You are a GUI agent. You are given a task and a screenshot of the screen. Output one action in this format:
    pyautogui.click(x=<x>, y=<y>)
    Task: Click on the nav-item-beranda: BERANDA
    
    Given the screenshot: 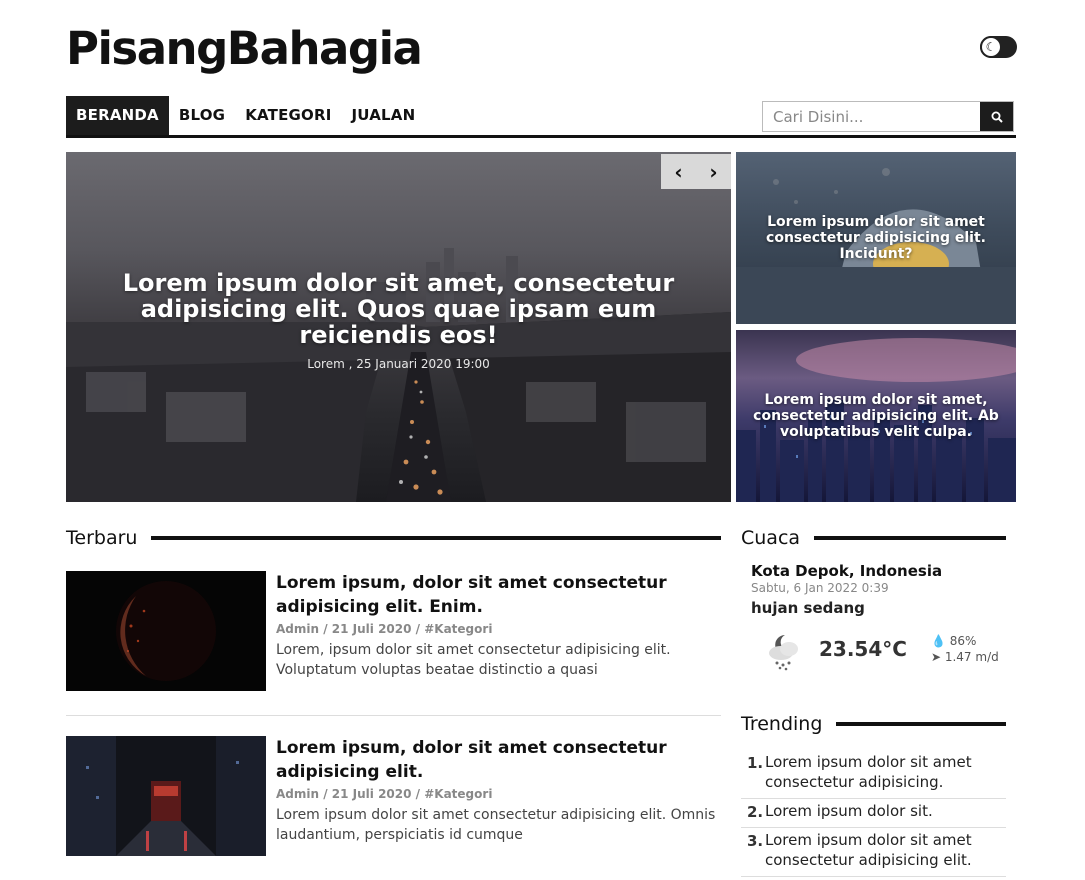 What is the action you would take?
    pyautogui.click(x=117, y=115)
    